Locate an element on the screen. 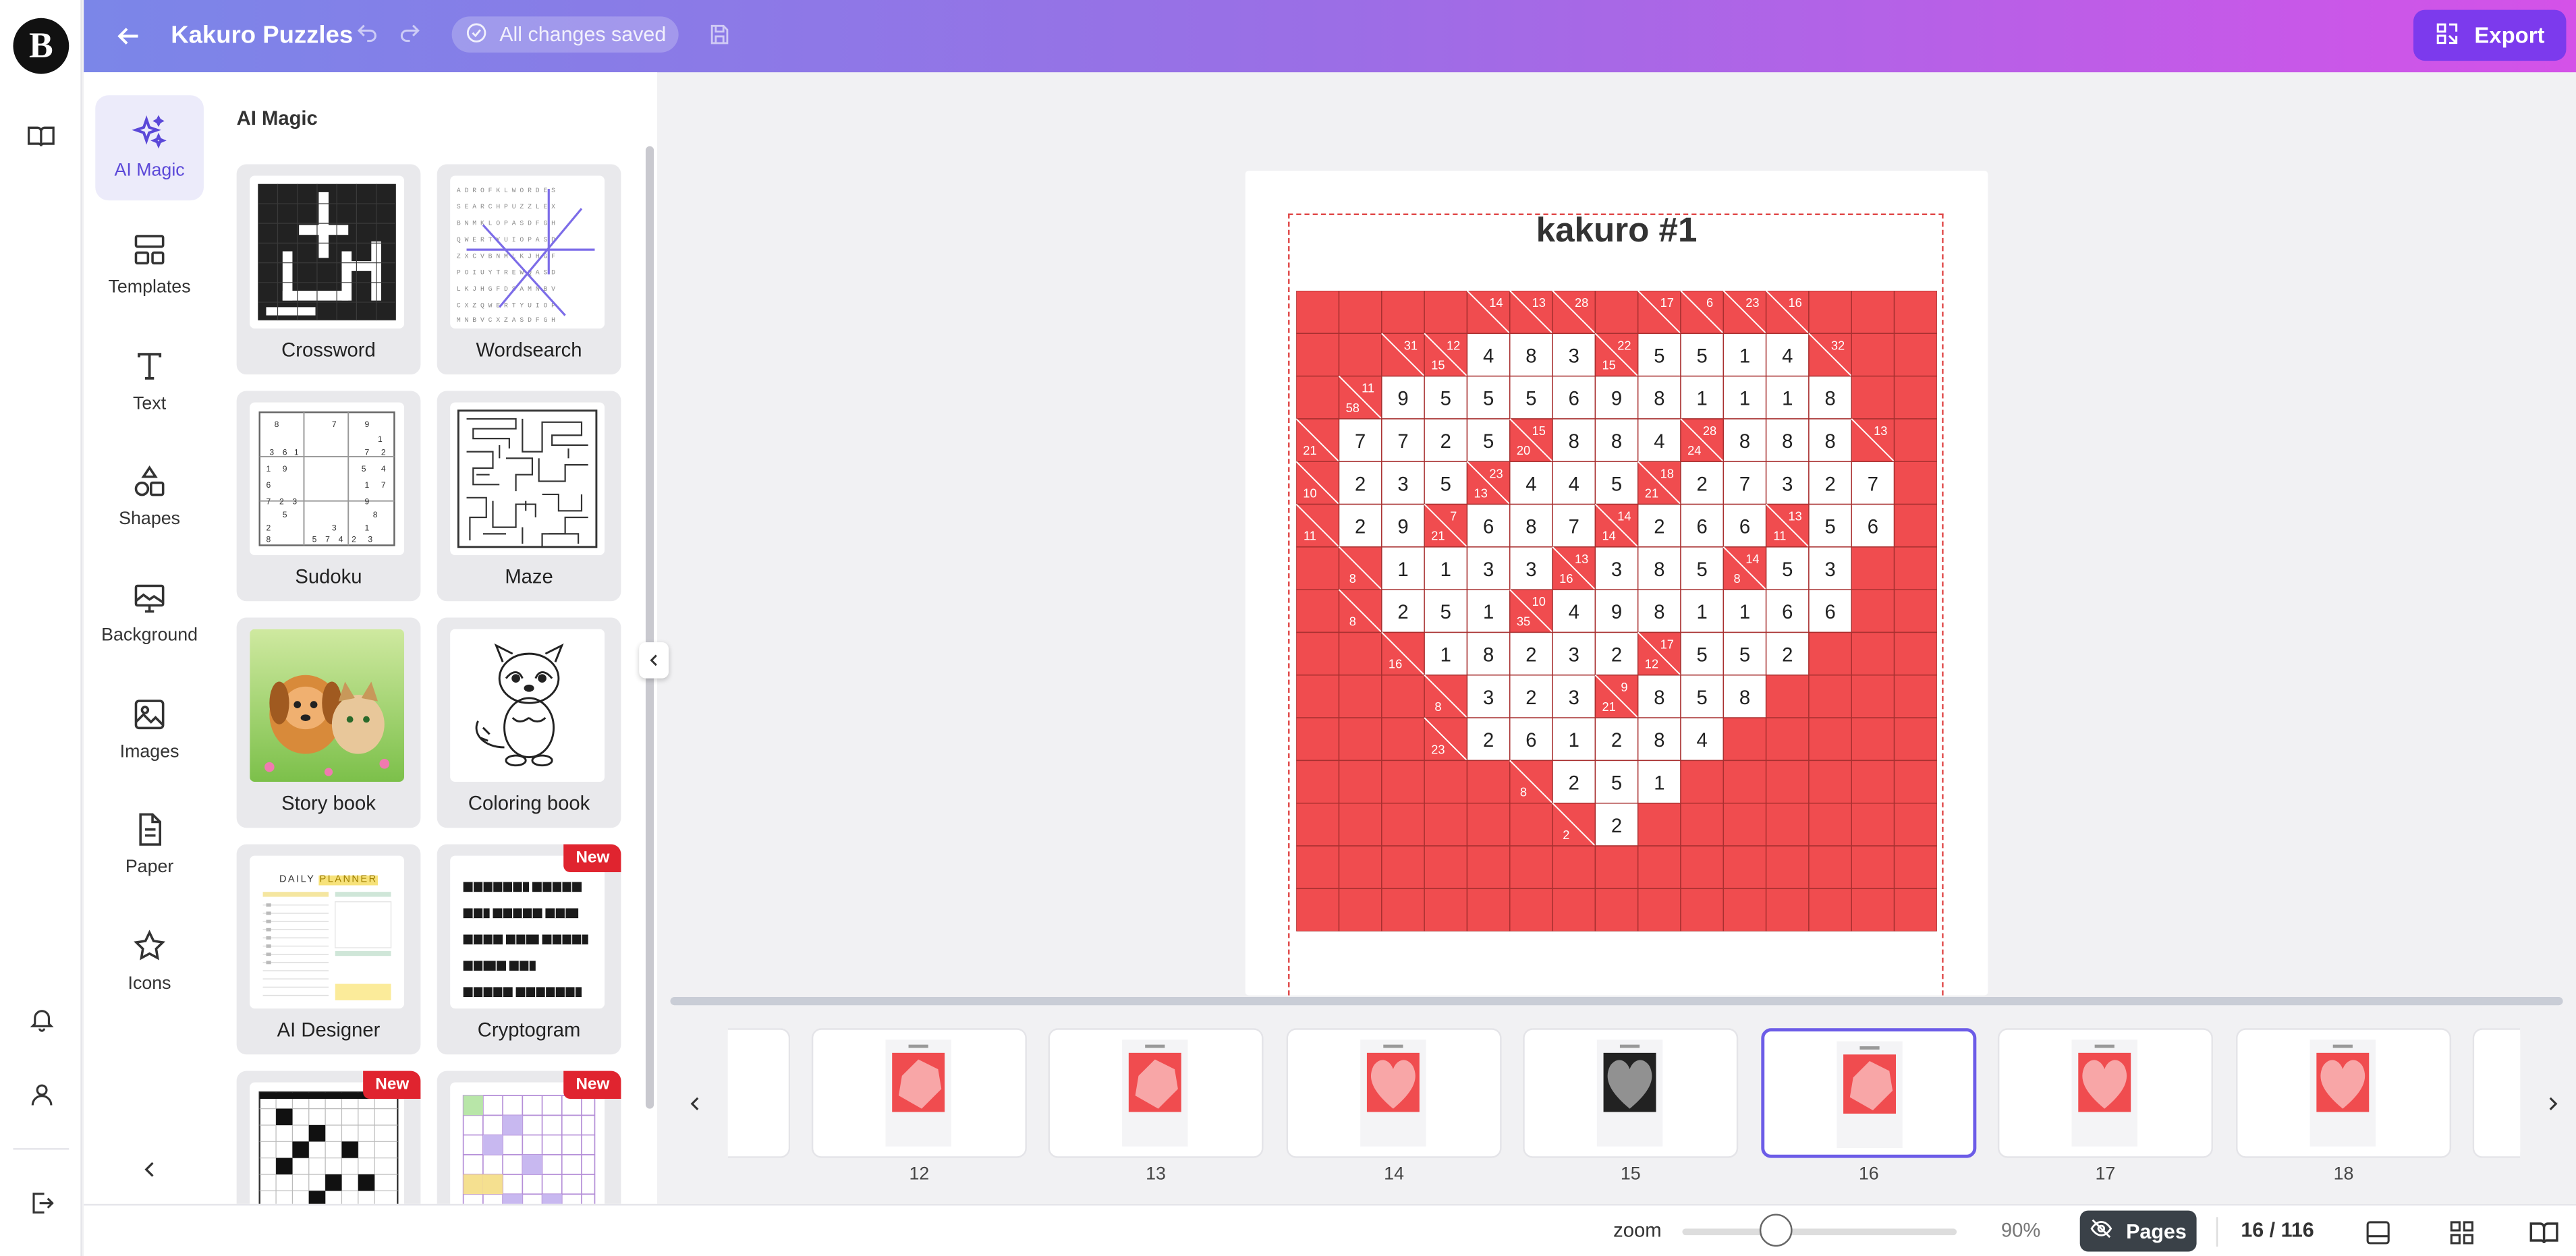 This screenshot has width=2576, height=1256. card-coloring-book: Coloring book is located at coordinates (529, 723).